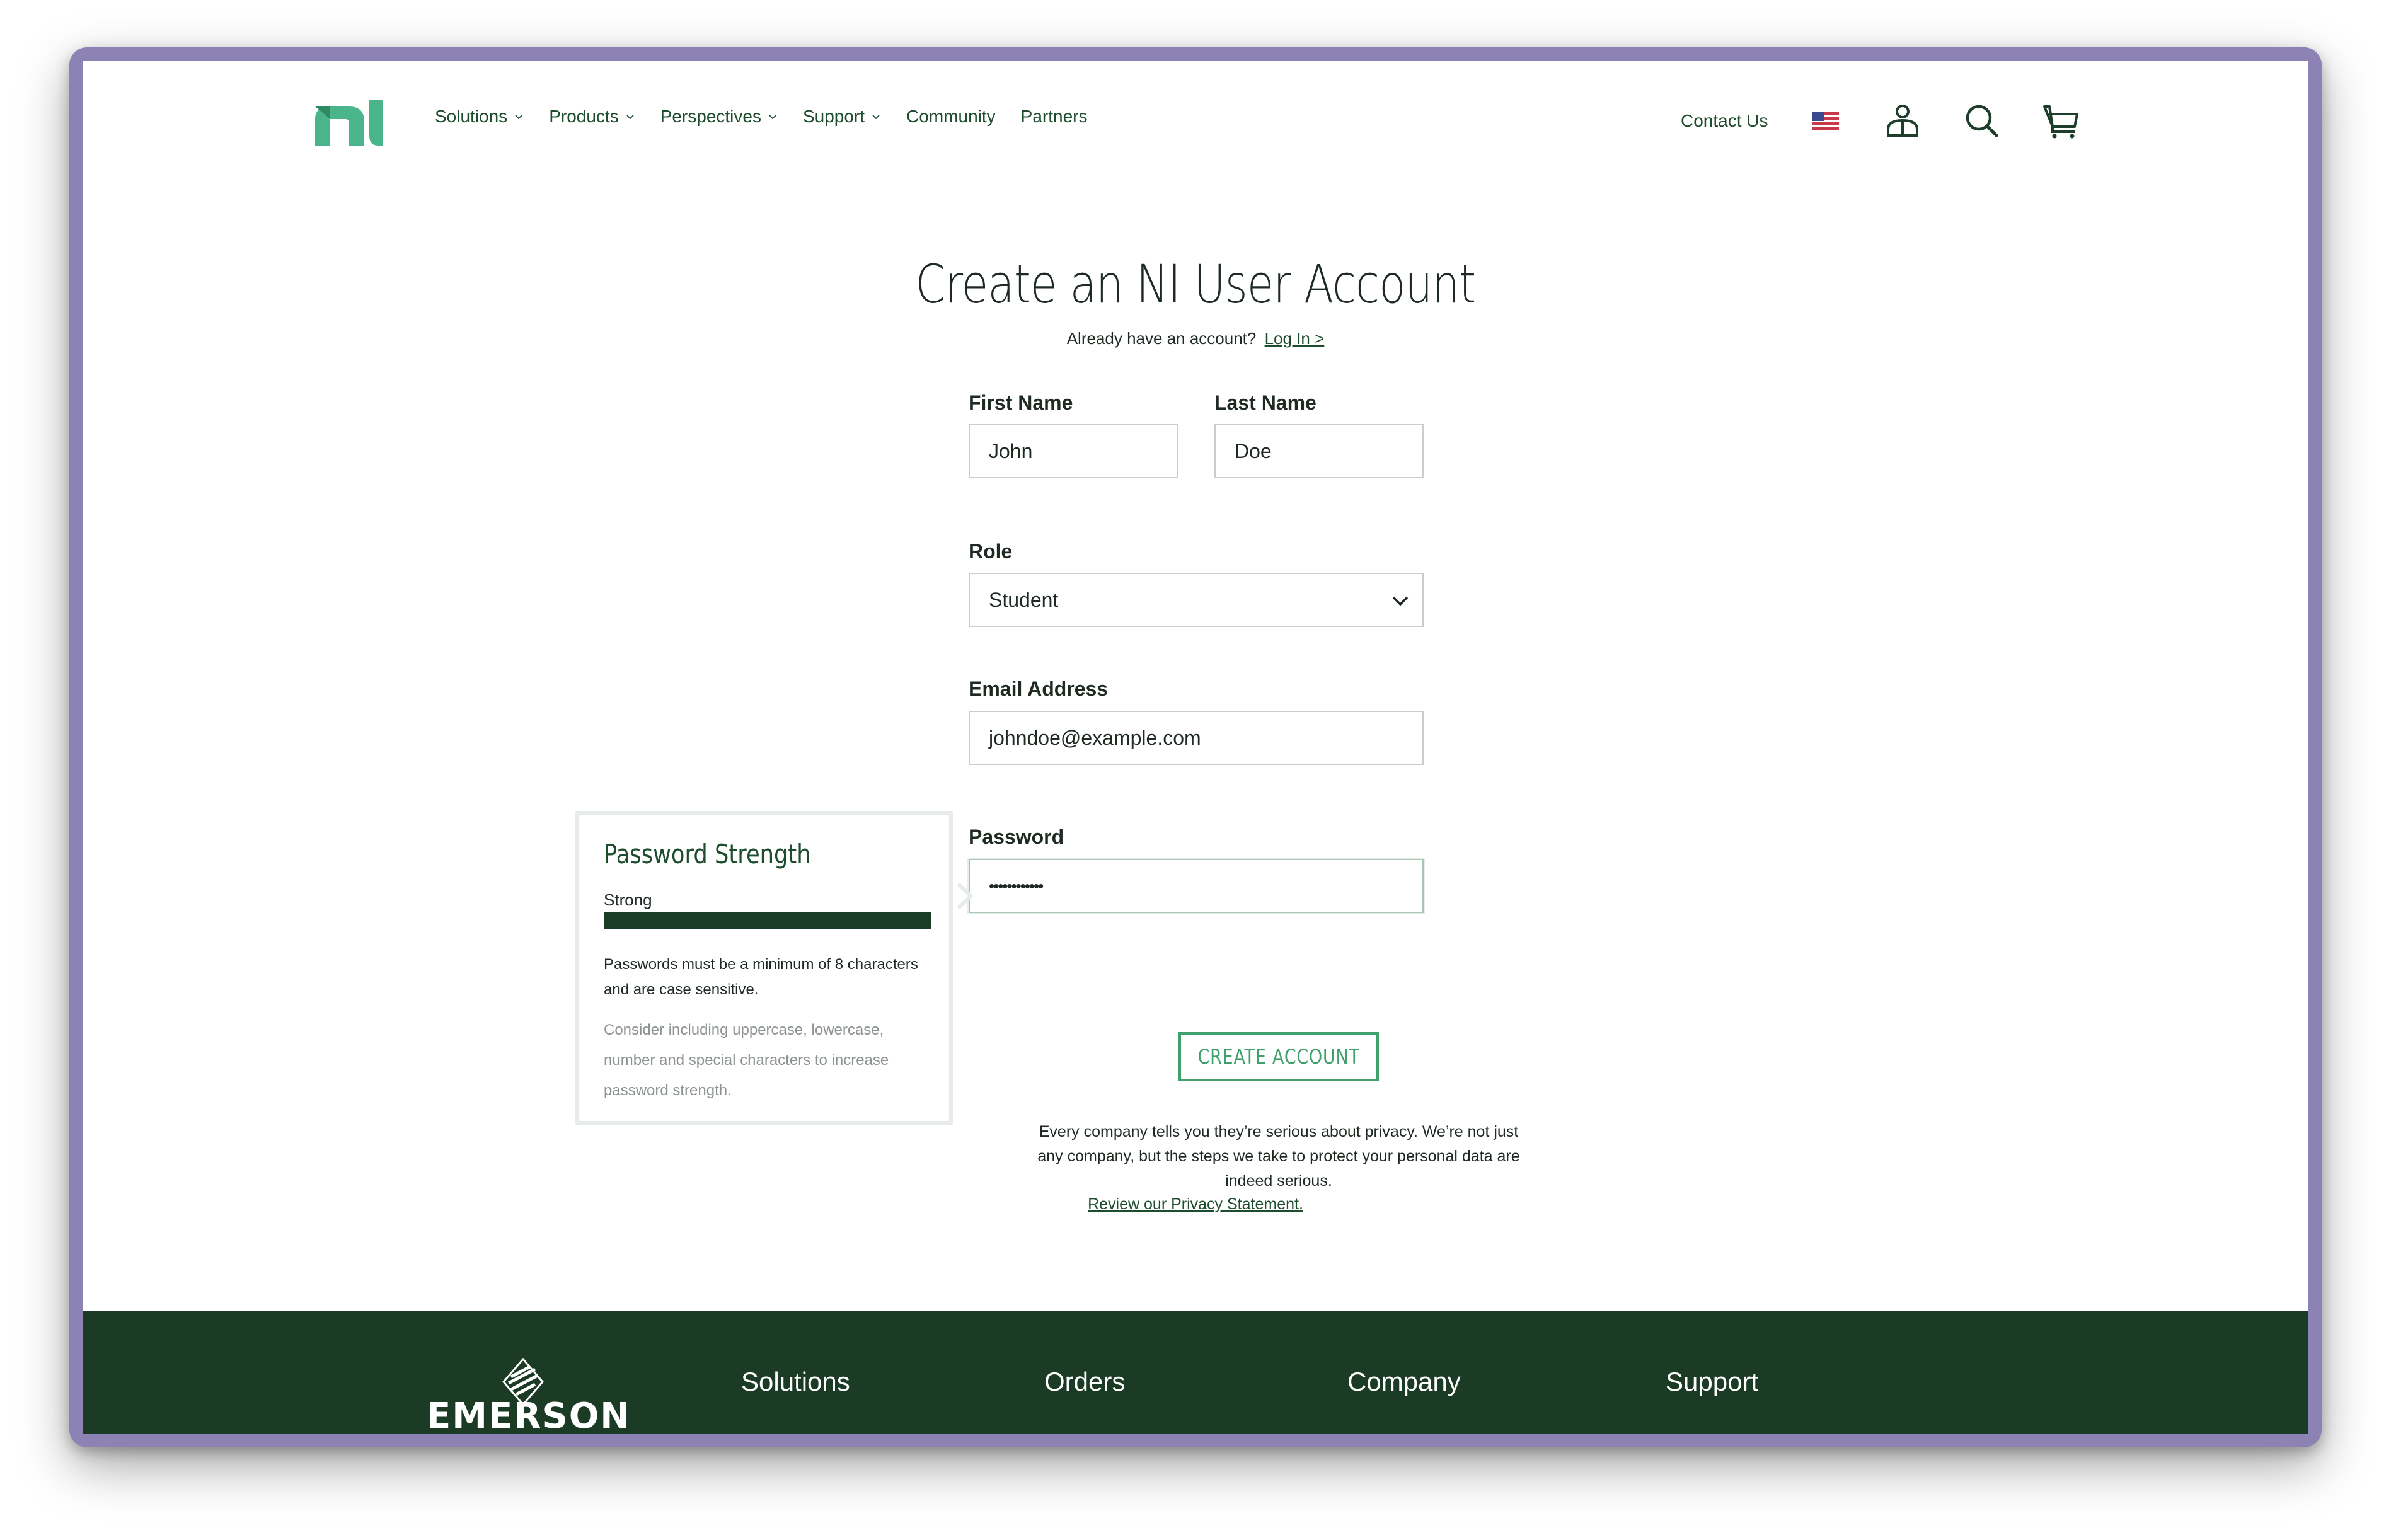 This screenshot has height=1540, width=2391. What do you see at coordinates (1881, 121) in the screenshot?
I see `header-utilities: Contact Us` at bounding box center [1881, 121].